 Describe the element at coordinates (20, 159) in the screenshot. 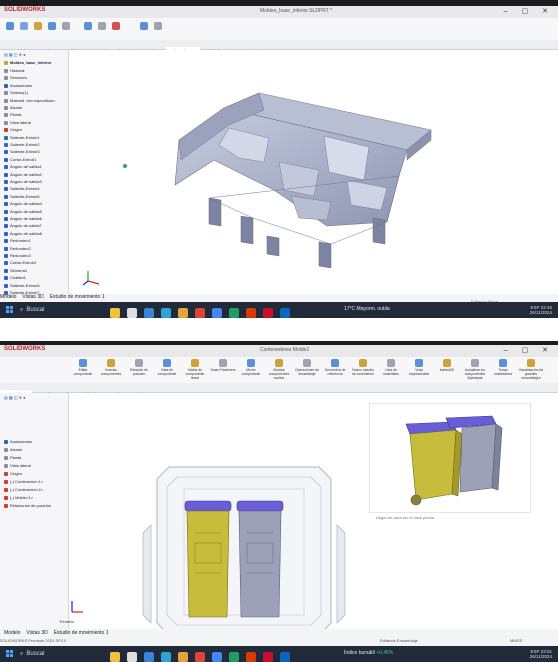

I see `tree-item: Cortar-Extruir1` at that location.